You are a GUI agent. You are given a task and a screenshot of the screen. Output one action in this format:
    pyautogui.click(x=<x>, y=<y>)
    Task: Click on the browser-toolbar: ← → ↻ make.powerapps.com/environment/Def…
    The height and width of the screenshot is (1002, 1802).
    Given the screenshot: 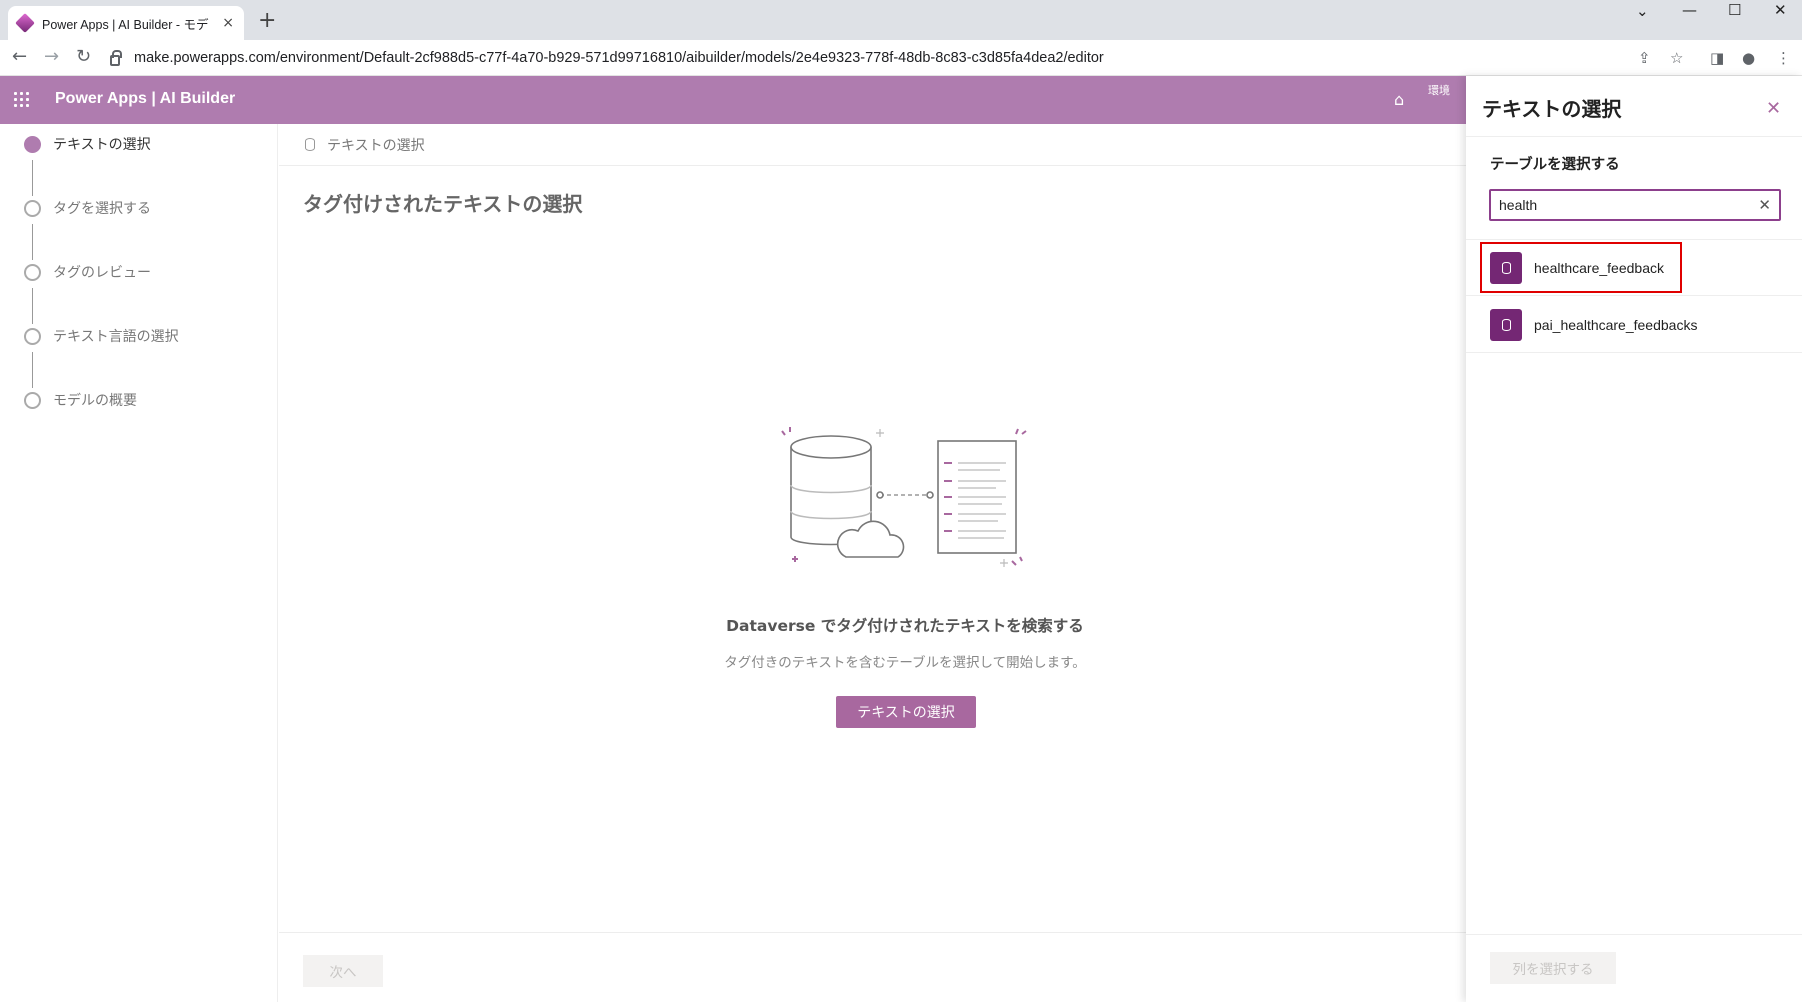 What is the action you would take?
    pyautogui.click(x=901, y=58)
    